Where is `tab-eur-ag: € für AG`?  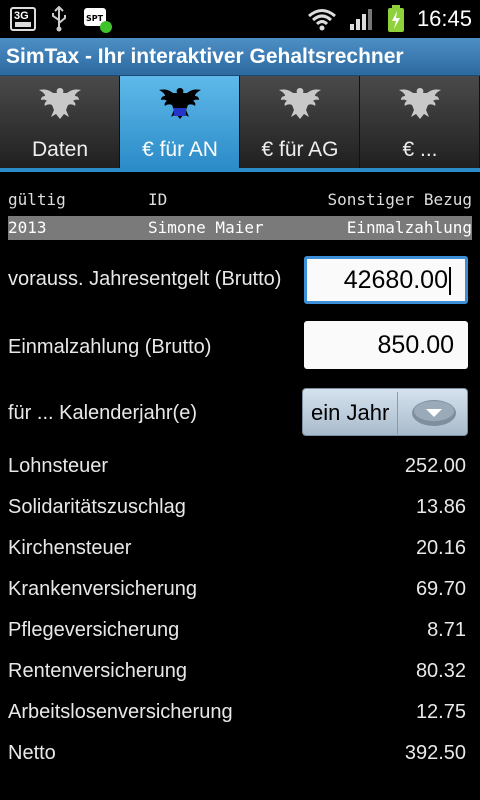 tab-eur-ag: € für AG is located at coordinates (300, 122).